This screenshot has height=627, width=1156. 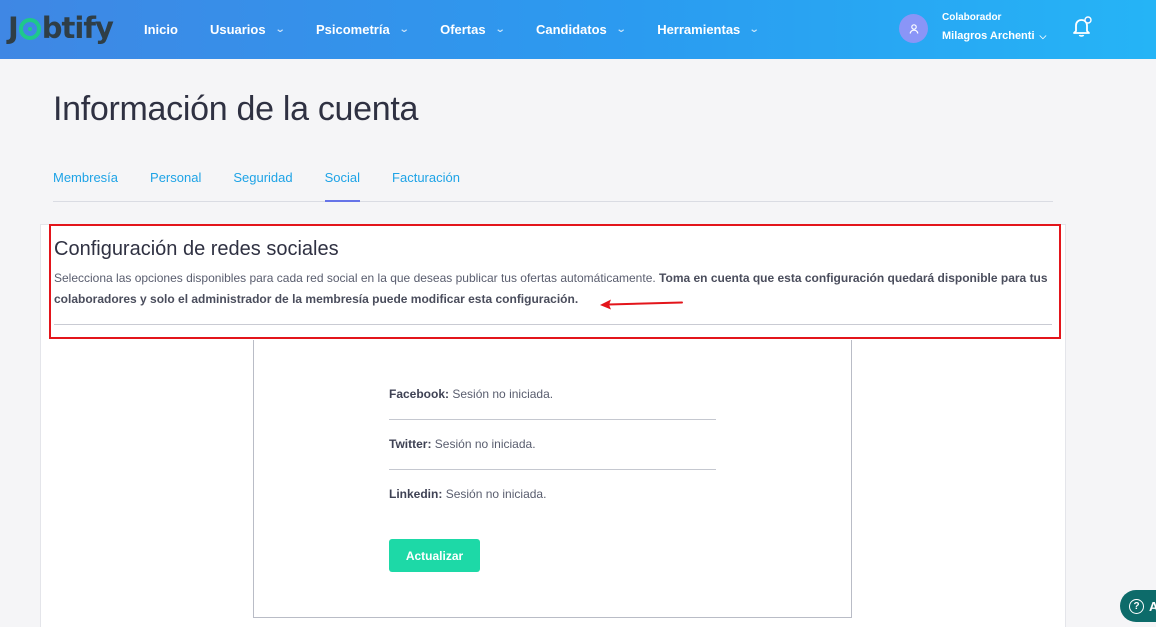 I want to click on user-icon, so click(x=913, y=28).